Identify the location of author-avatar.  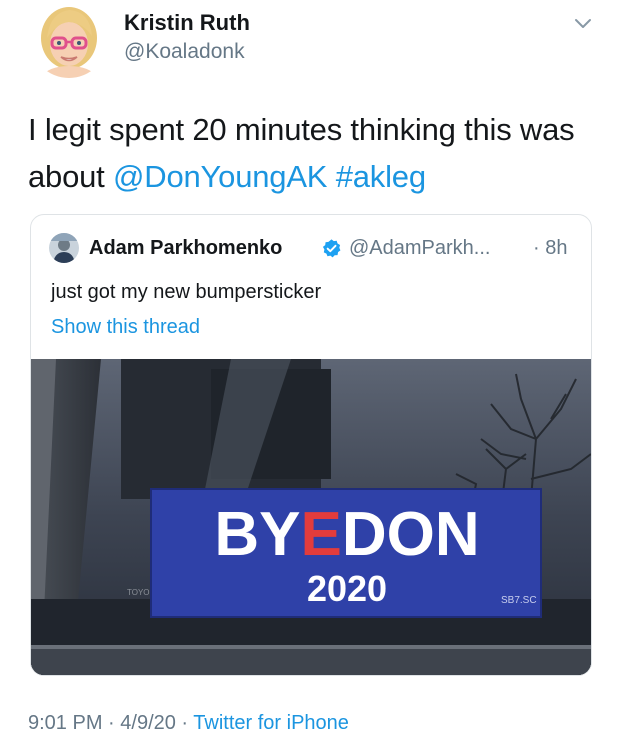
(69, 39).